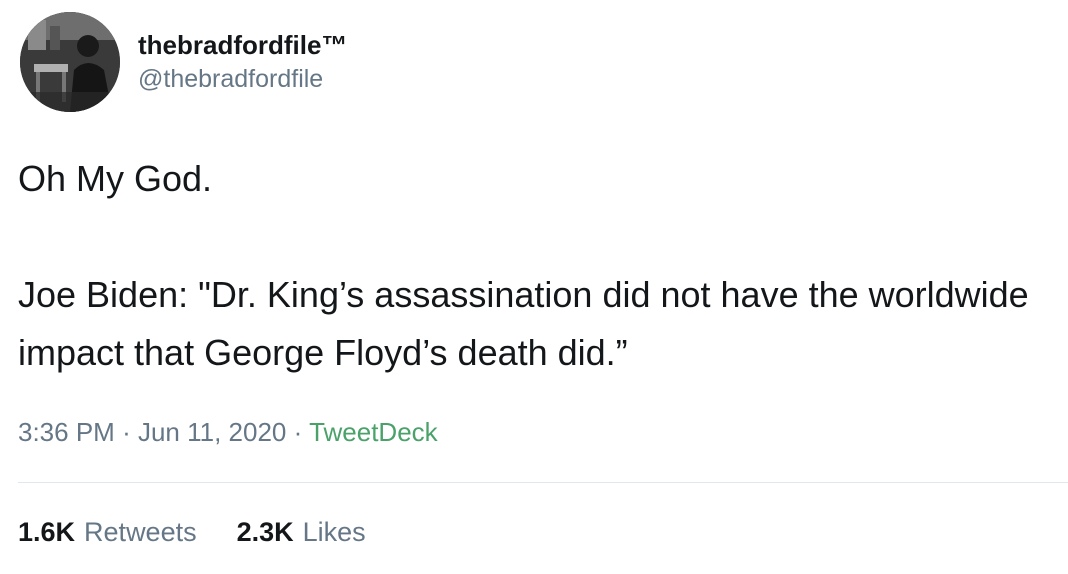  I want to click on likes-stat: 2.3K Likes, so click(301, 532).